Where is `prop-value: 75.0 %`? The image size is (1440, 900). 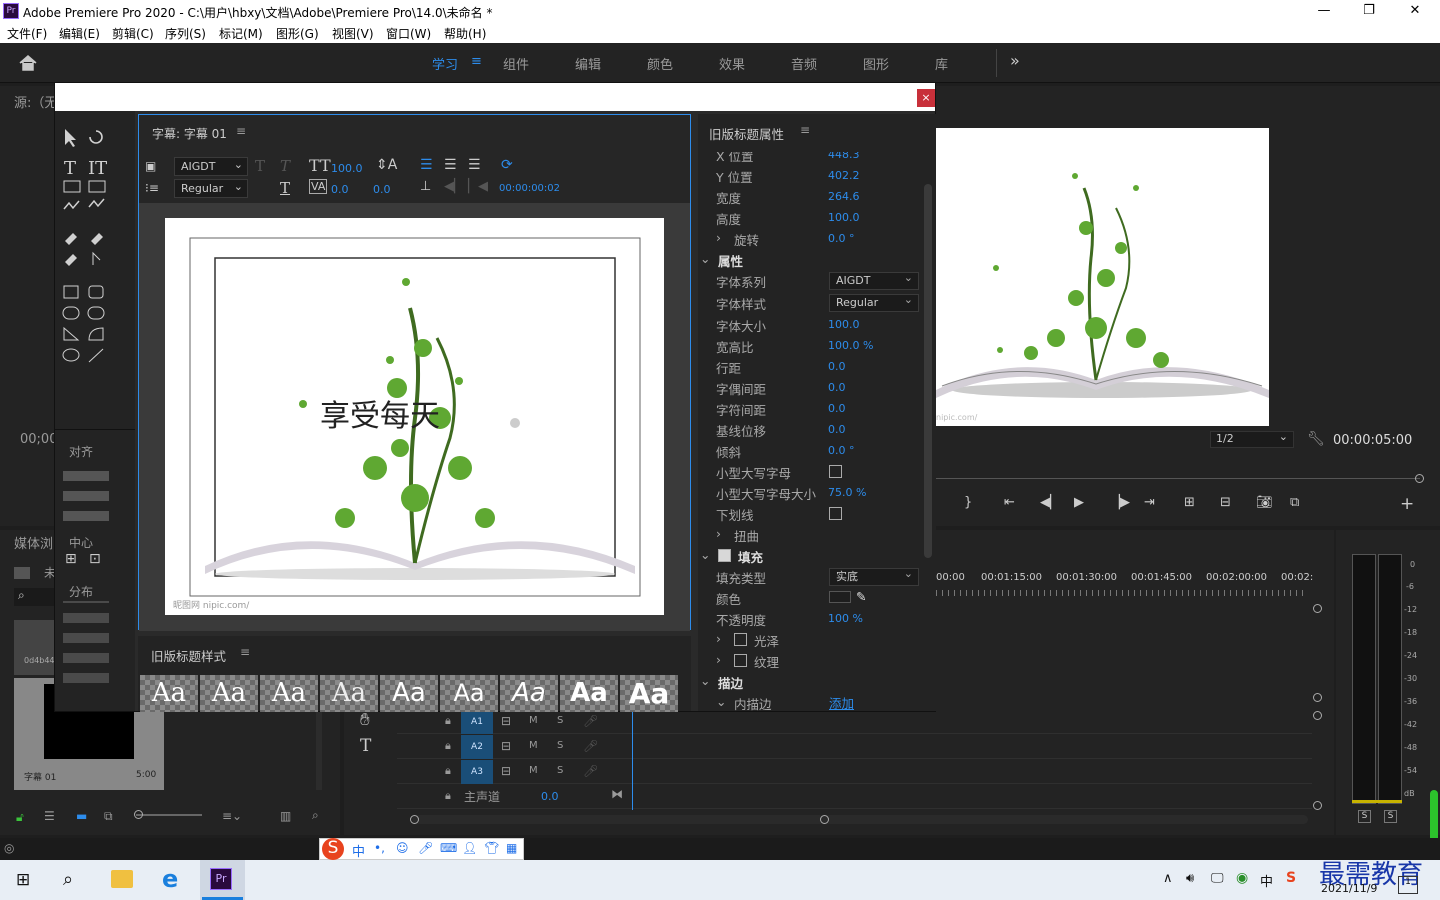
prop-value: 75.0 % is located at coordinates (847, 492).